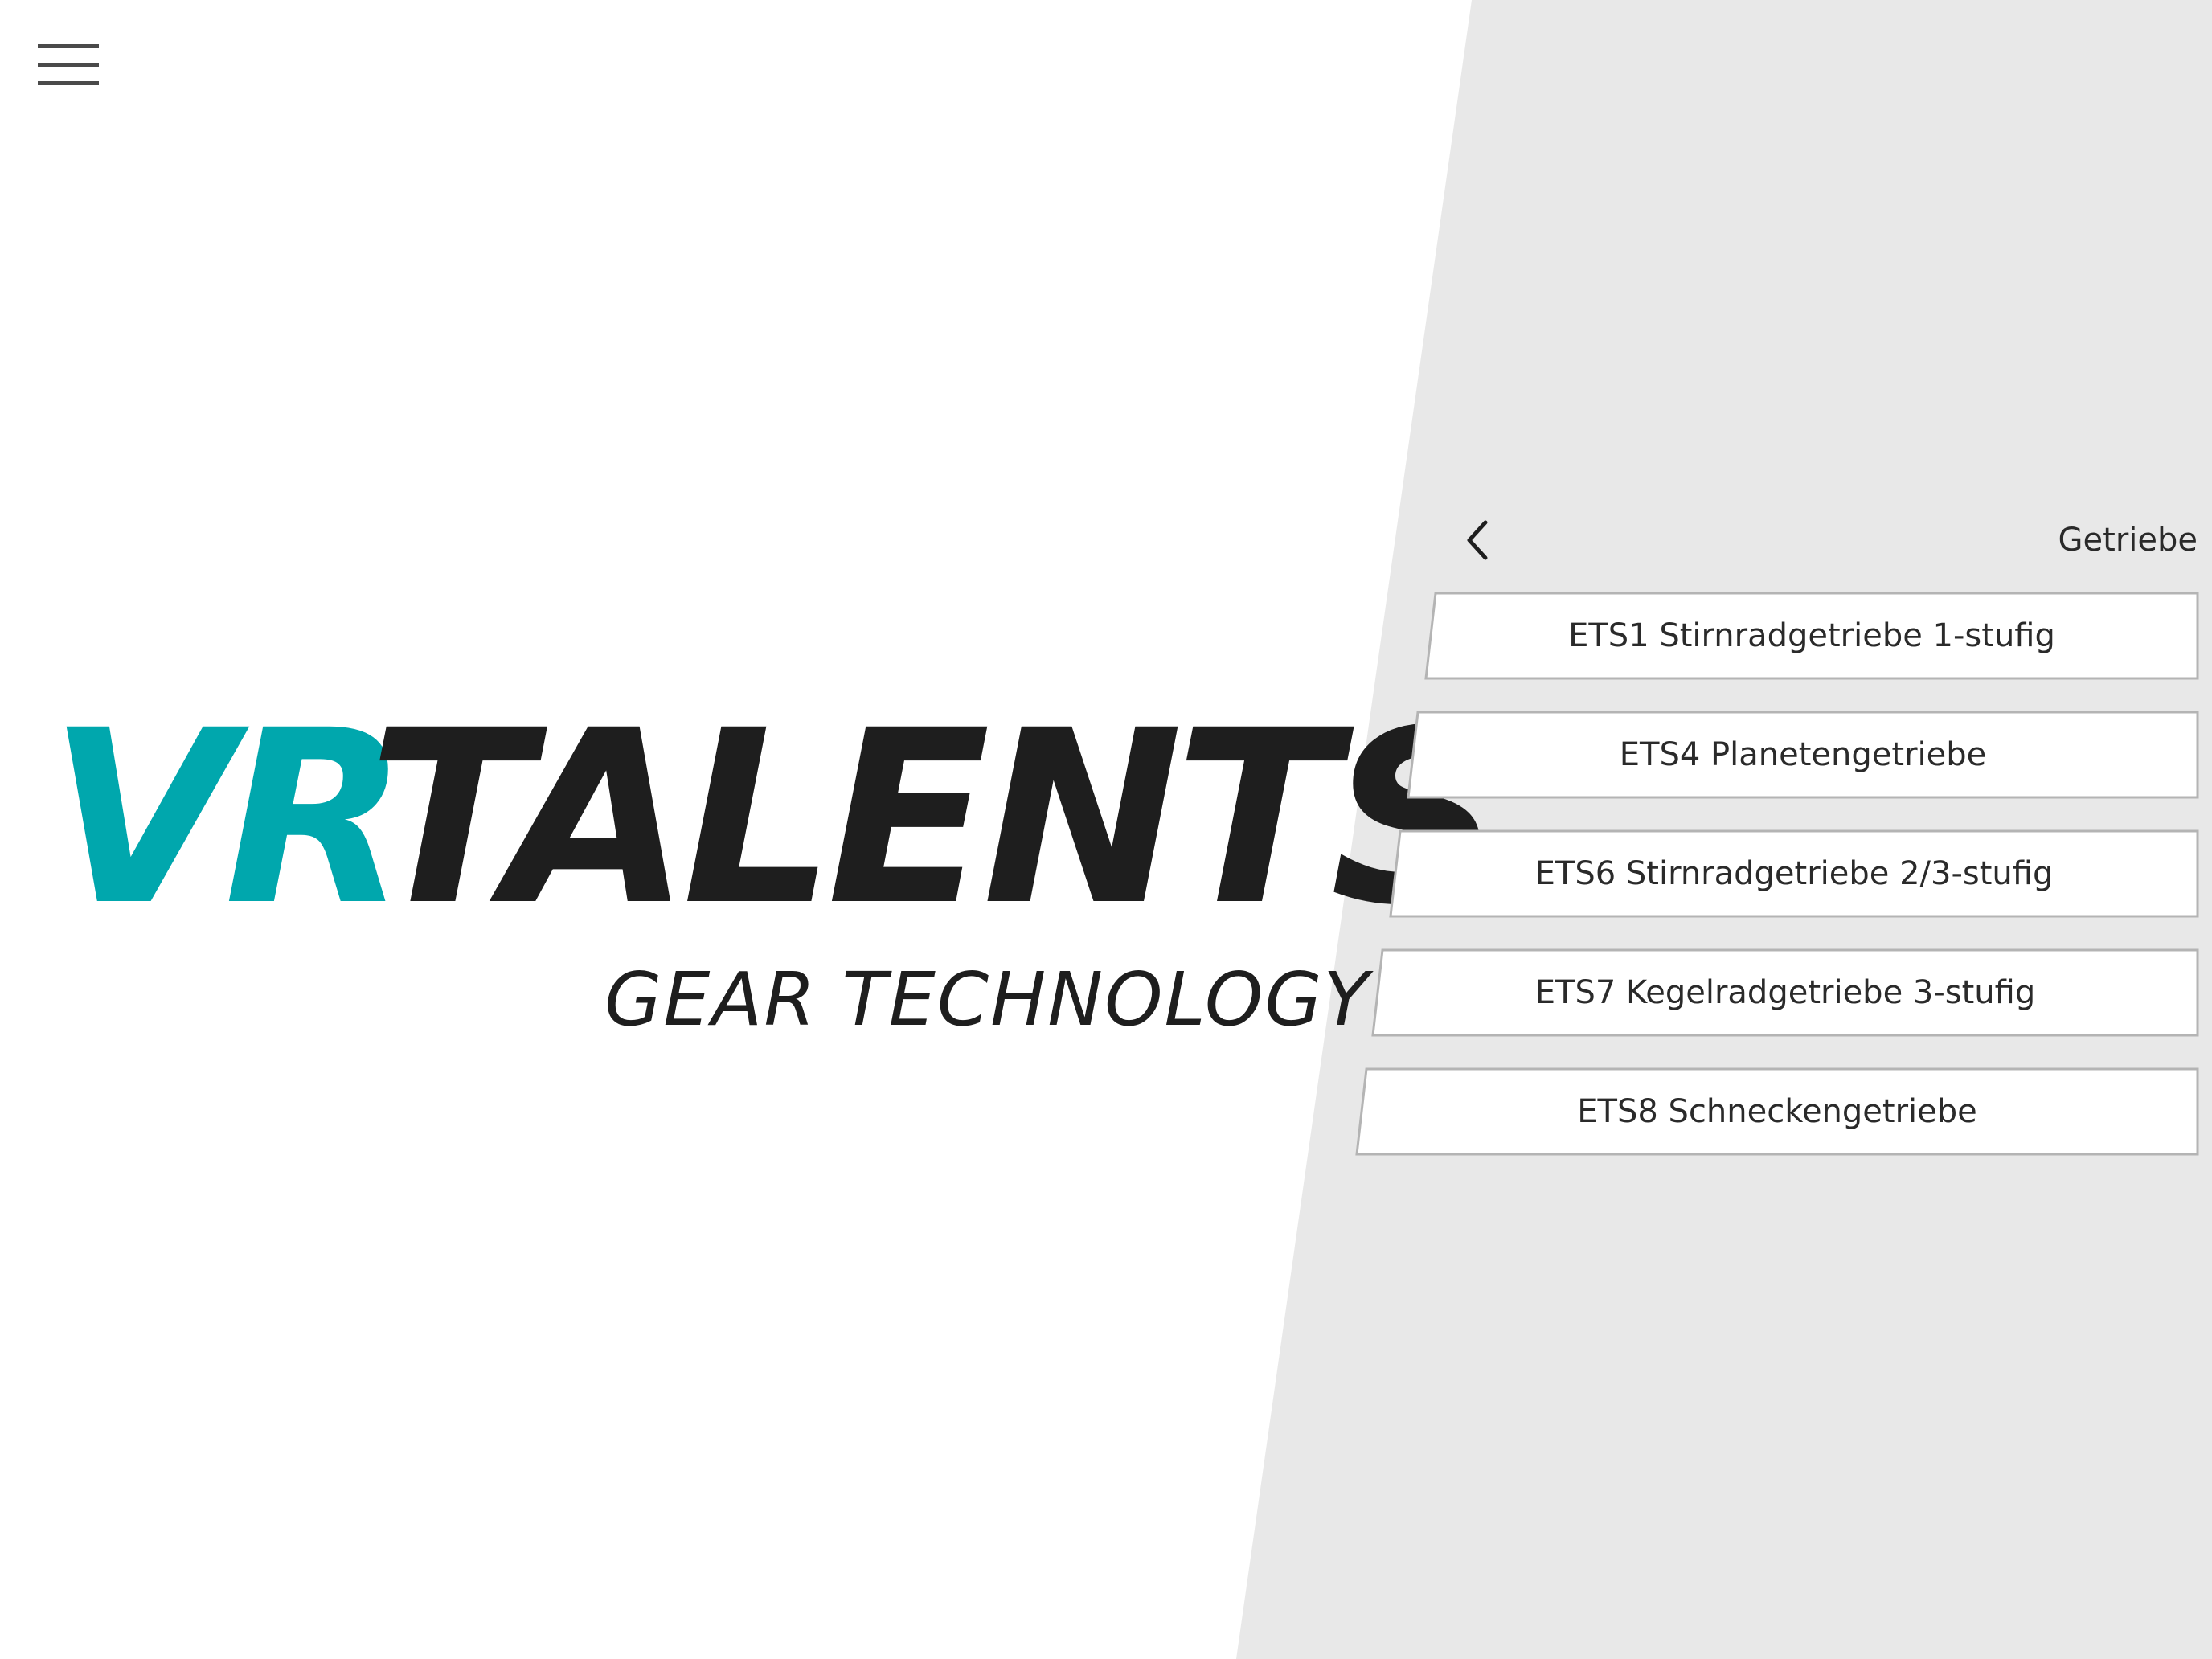 The image size is (2212, 1659). I want to click on logo-subtitle: GEAR TECHNOLOGY, so click(987, 999).